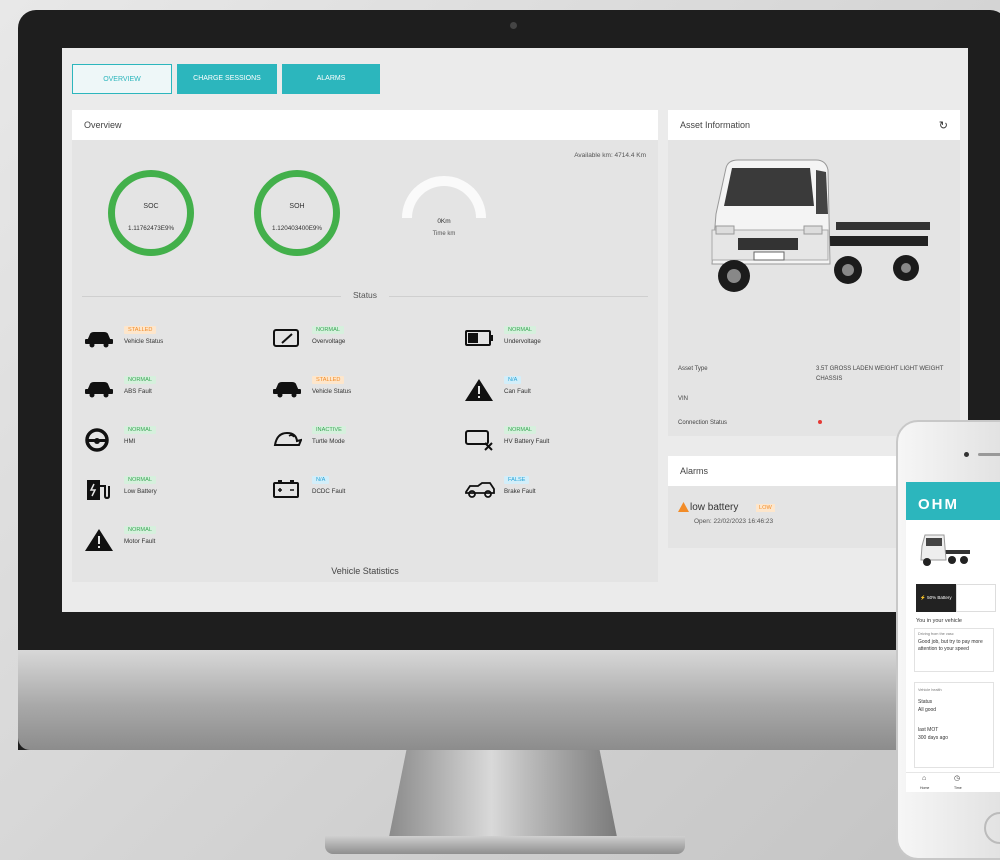 This screenshot has width=1000, height=860. What do you see at coordinates (179, 393) in the screenshot?
I see `status-abs-fault: NORMAL ABS Fault` at bounding box center [179, 393].